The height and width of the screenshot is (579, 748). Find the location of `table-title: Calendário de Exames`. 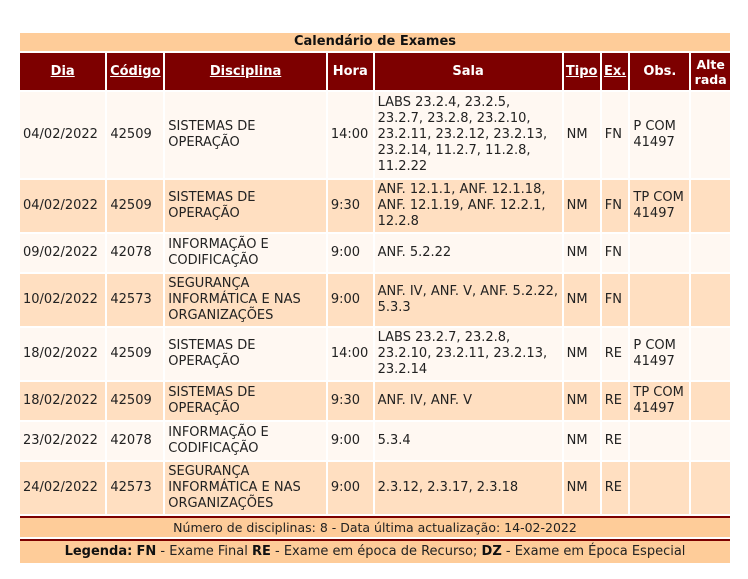

table-title: Calendário de Exames is located at coordinates (375, 42).